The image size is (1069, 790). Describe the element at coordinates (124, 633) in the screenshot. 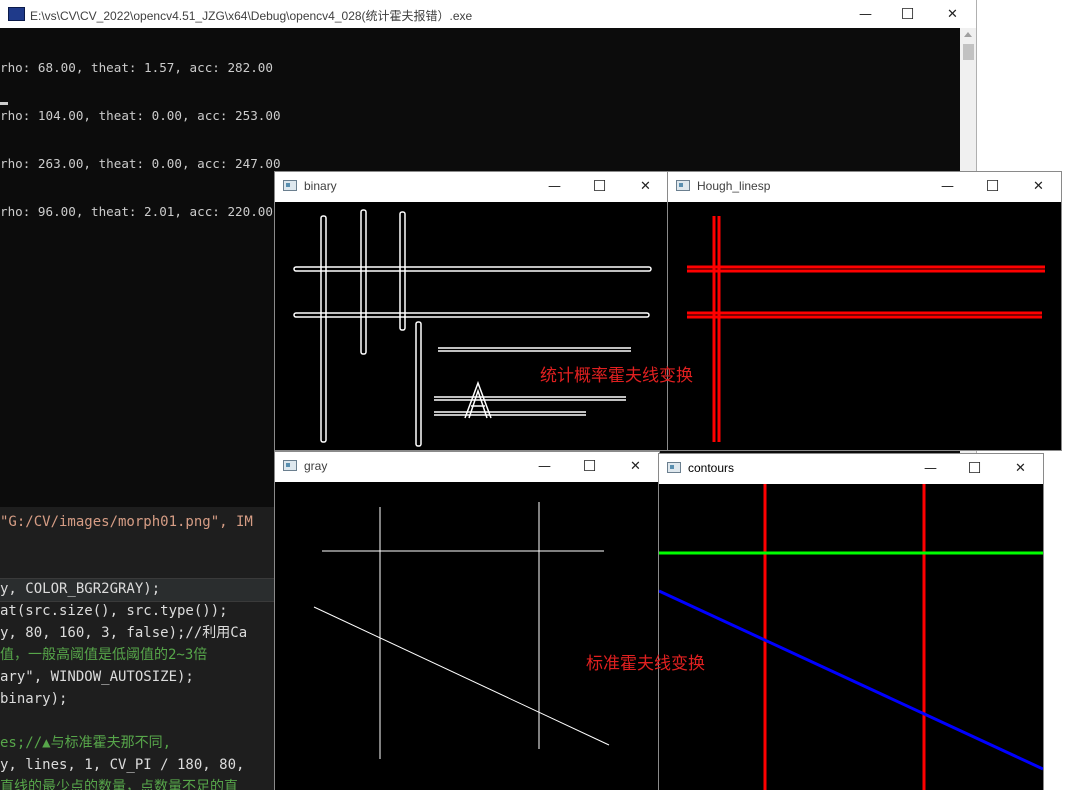

I see `code-line: y, 80, 160, 3, false);//利用Ca` at that location.